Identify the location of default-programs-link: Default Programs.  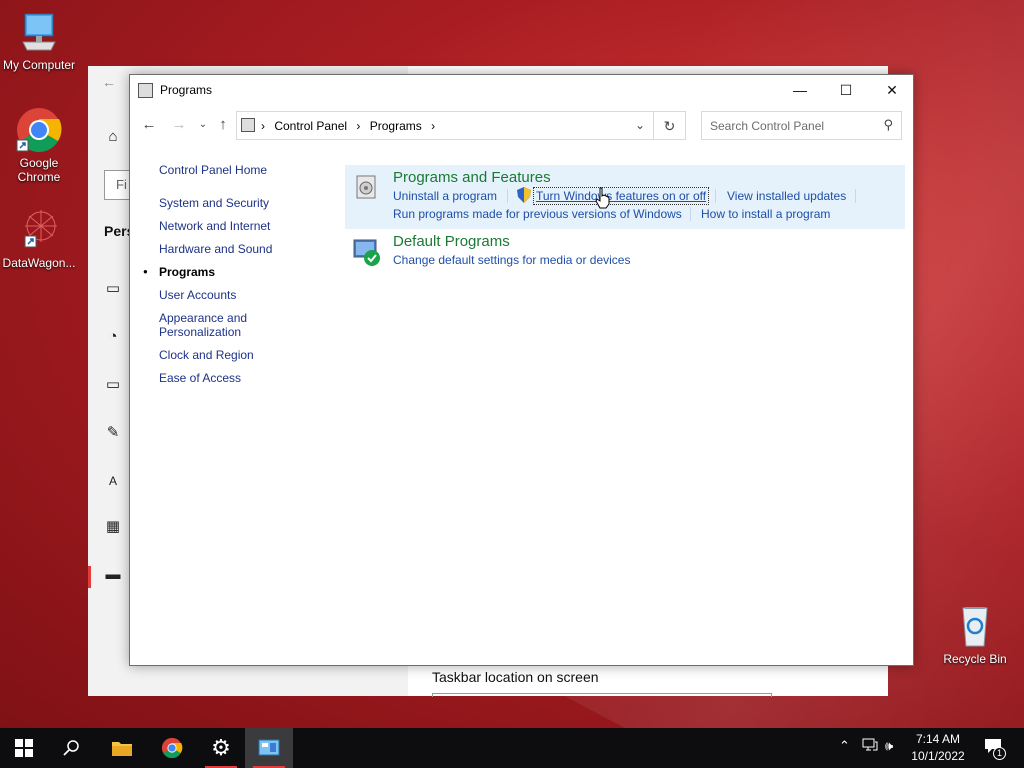
(451, 241).